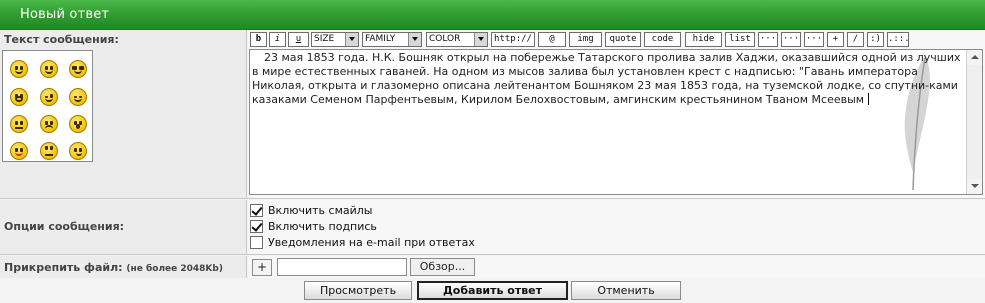 Image resolution: width=985 pixels, height=303 pixels. I want to click on email-notify-checkbox, so click(256, 242).